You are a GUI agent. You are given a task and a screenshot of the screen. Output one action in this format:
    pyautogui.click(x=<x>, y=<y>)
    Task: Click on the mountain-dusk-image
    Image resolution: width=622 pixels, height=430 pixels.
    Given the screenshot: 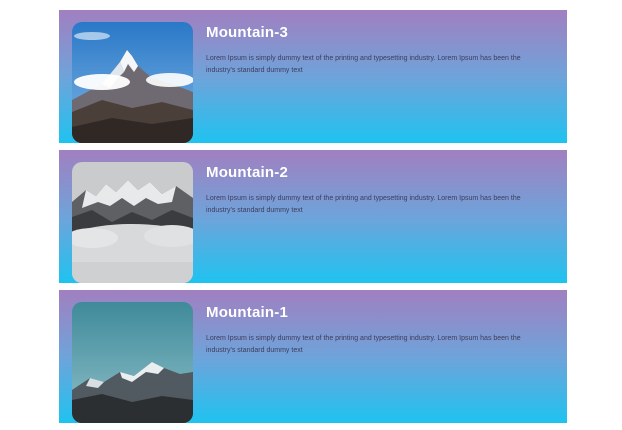 What is the action you would take?
    pyautogui.click(x=132, y=362)
    